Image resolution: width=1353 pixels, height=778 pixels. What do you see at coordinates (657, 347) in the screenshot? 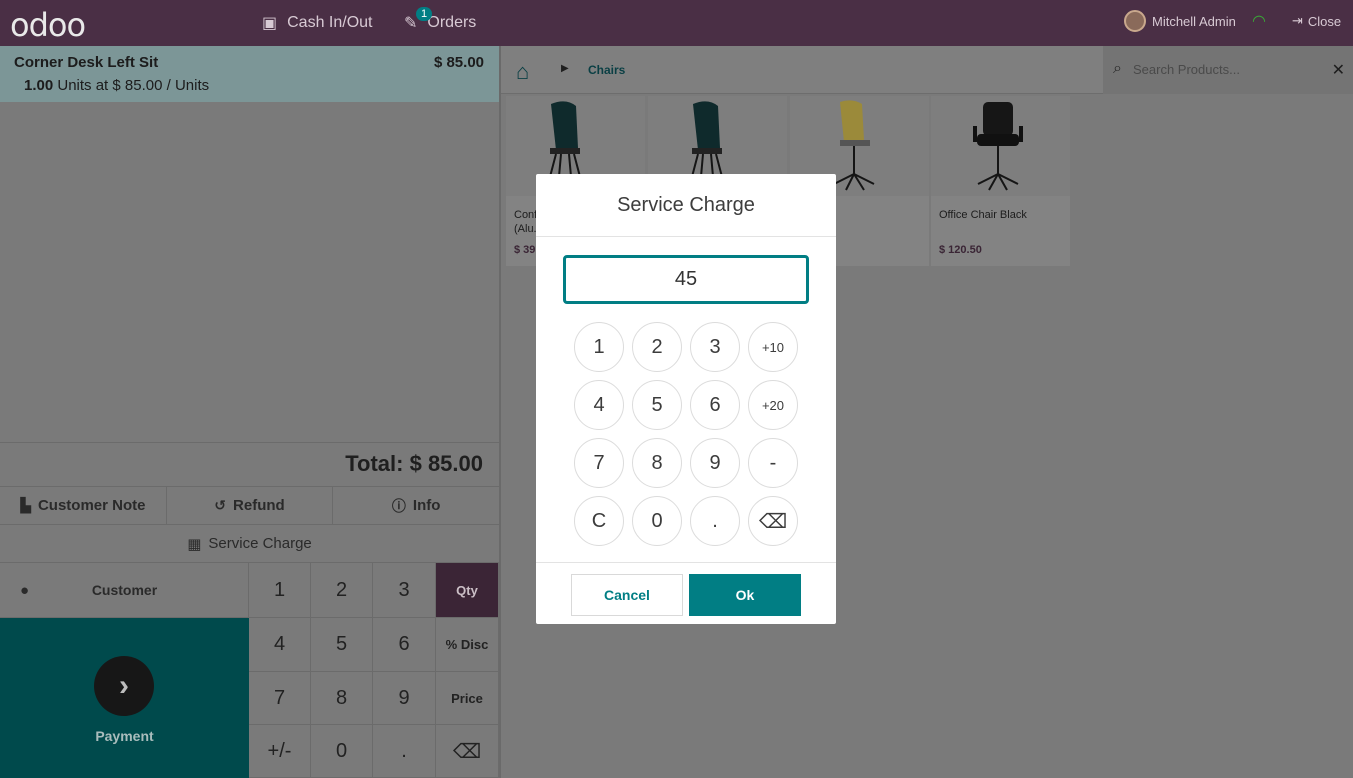
I see `dialog-key-2: 2` at bounding box center [657, 347].